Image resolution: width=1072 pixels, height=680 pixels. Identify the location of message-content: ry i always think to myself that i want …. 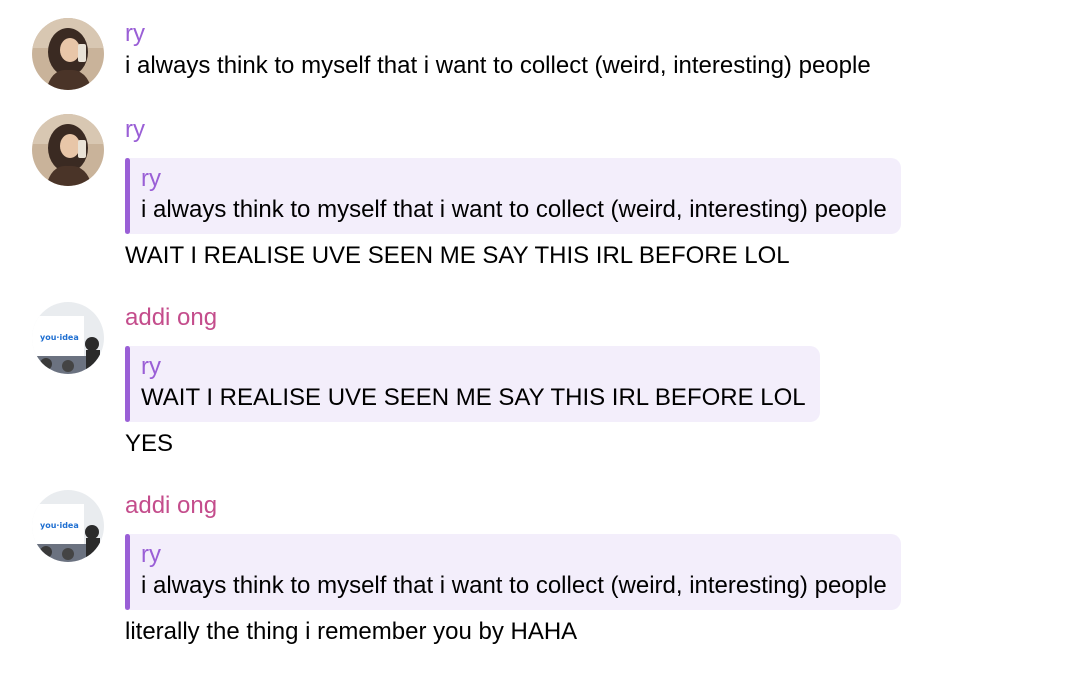
(598, 50).